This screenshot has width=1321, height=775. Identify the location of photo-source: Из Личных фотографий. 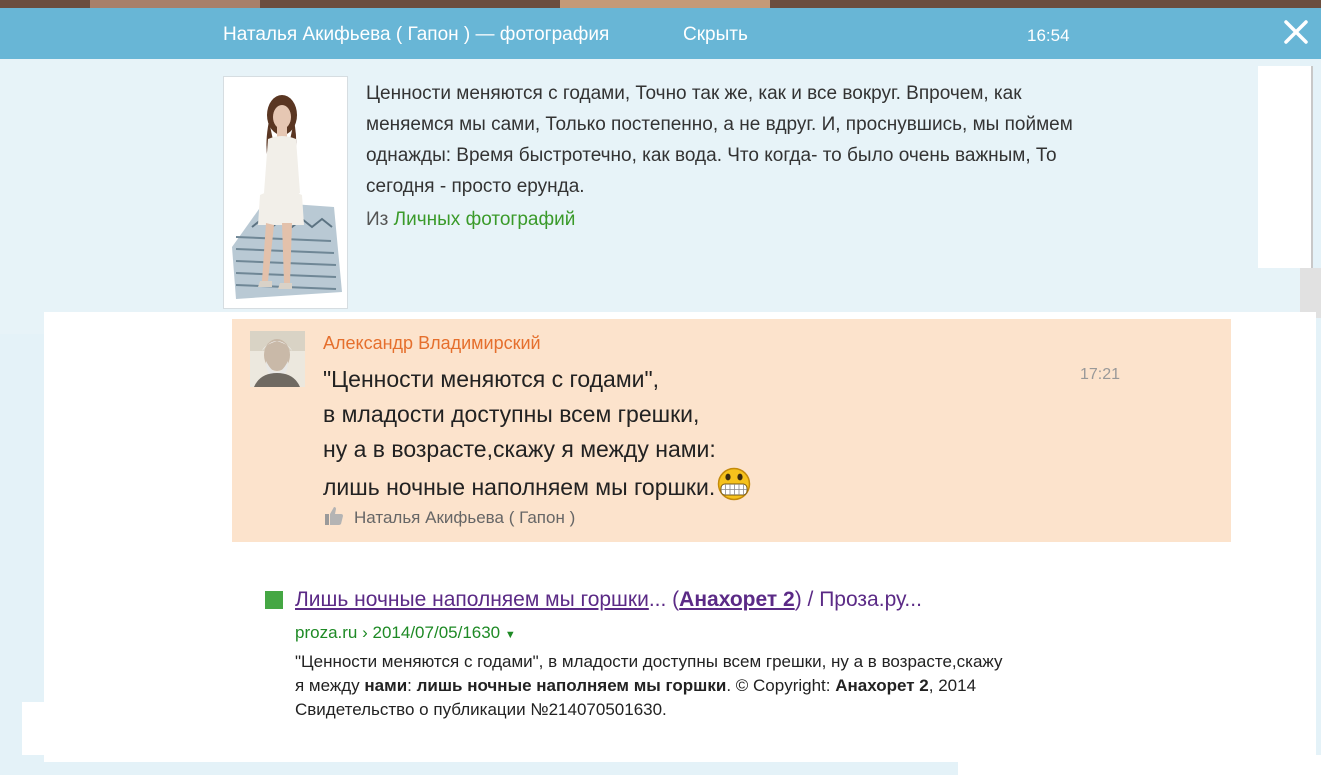
(470, 220).